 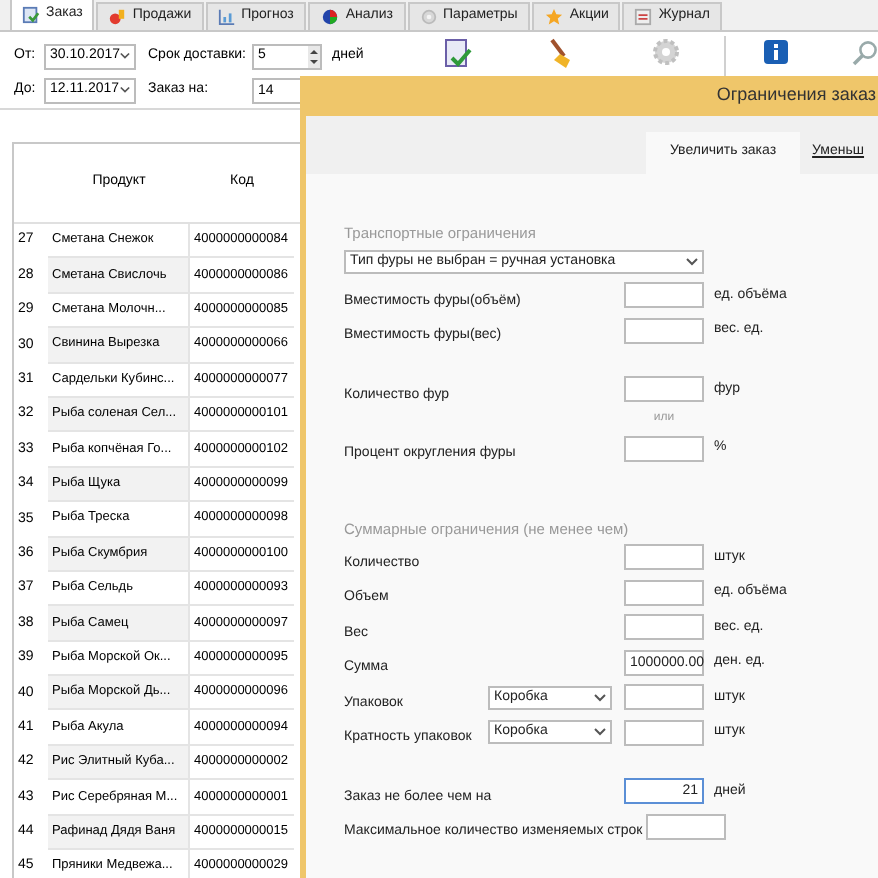 What do you see at coordinates (226, 17) in the screenshot?
I see `chart-icon` at bounding box center [226, 17].